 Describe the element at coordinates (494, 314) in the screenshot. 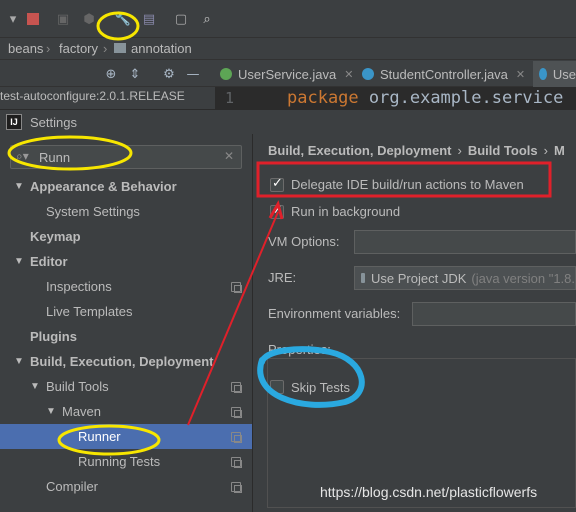

I see `env-variables-input` at that location.